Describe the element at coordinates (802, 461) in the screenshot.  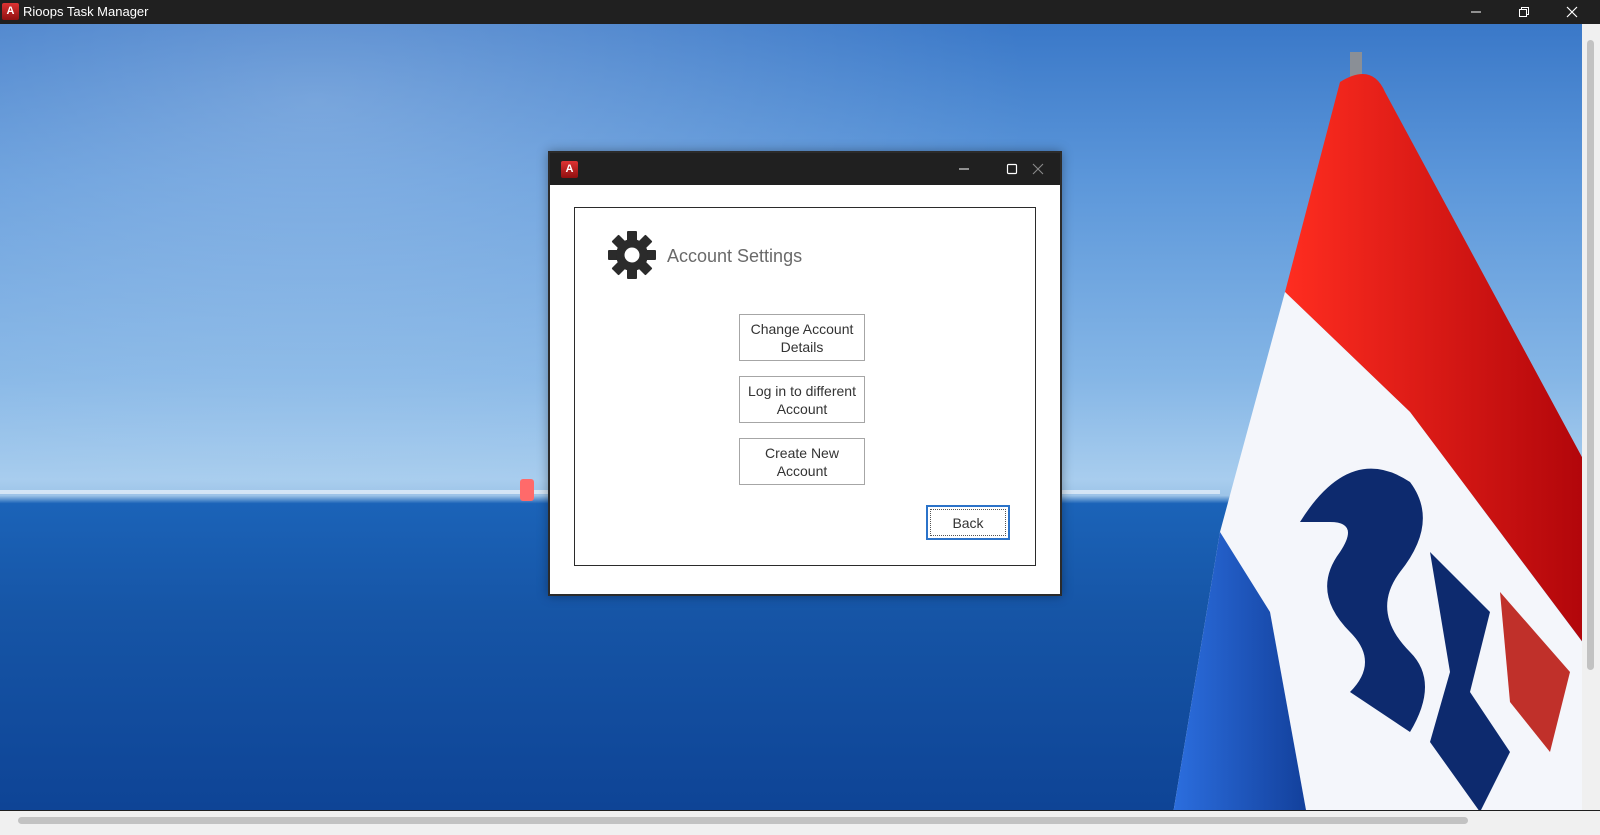
I see `create-new-account-button: Create New Account` at that location.